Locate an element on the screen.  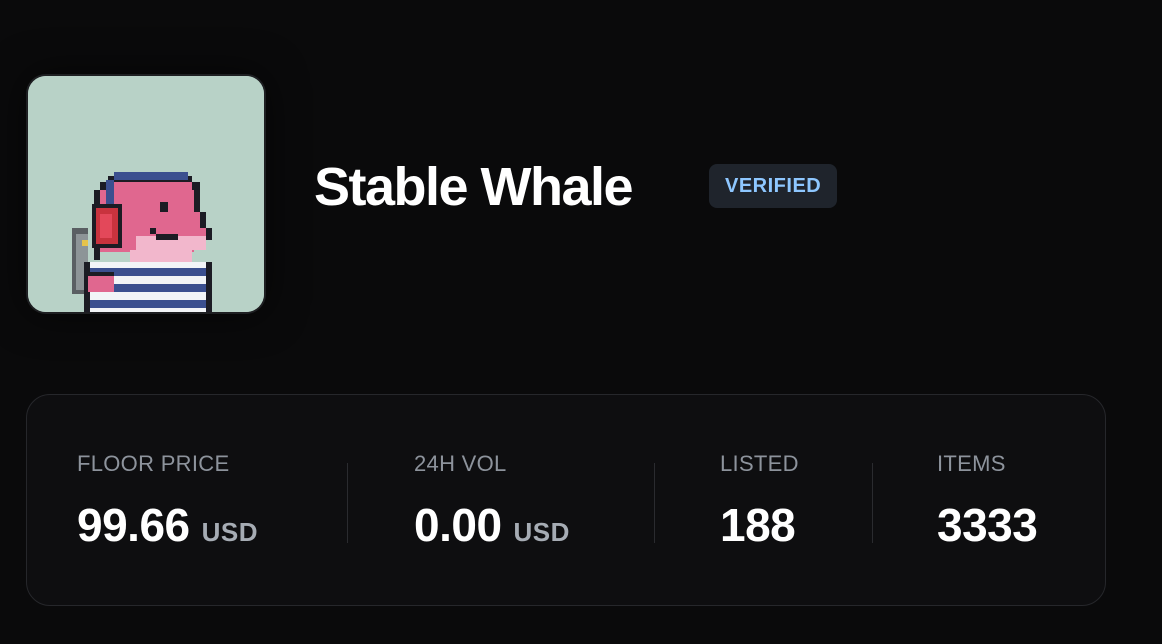
volume-value: 0.00 is located at coordinates (458, 525).